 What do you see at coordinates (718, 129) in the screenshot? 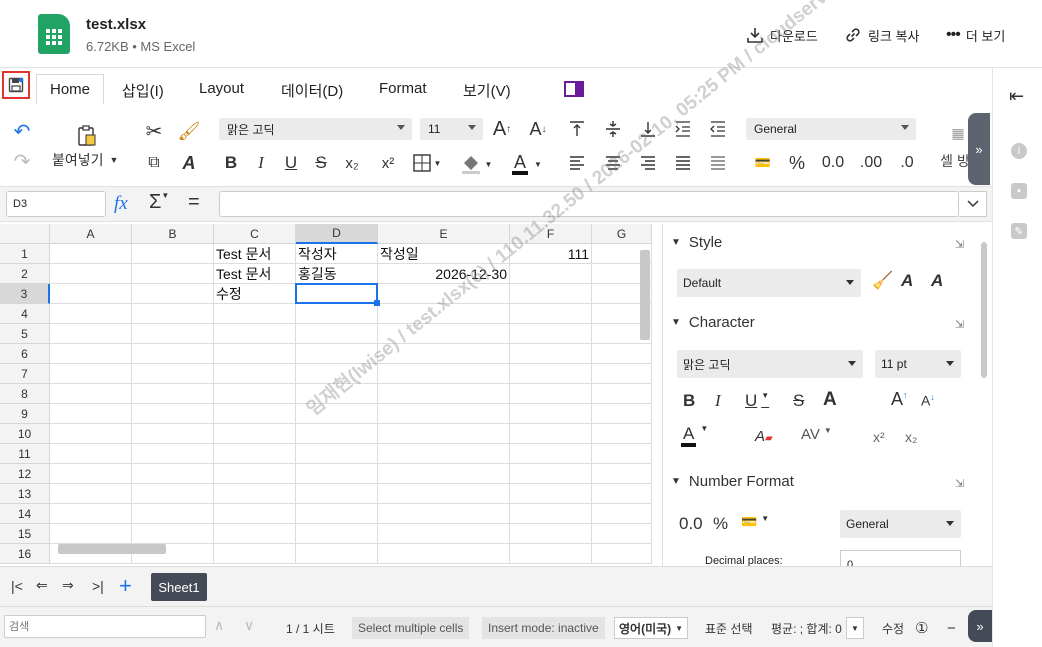
I see `indent-decrease-icon` at bounding box center [718, 129].